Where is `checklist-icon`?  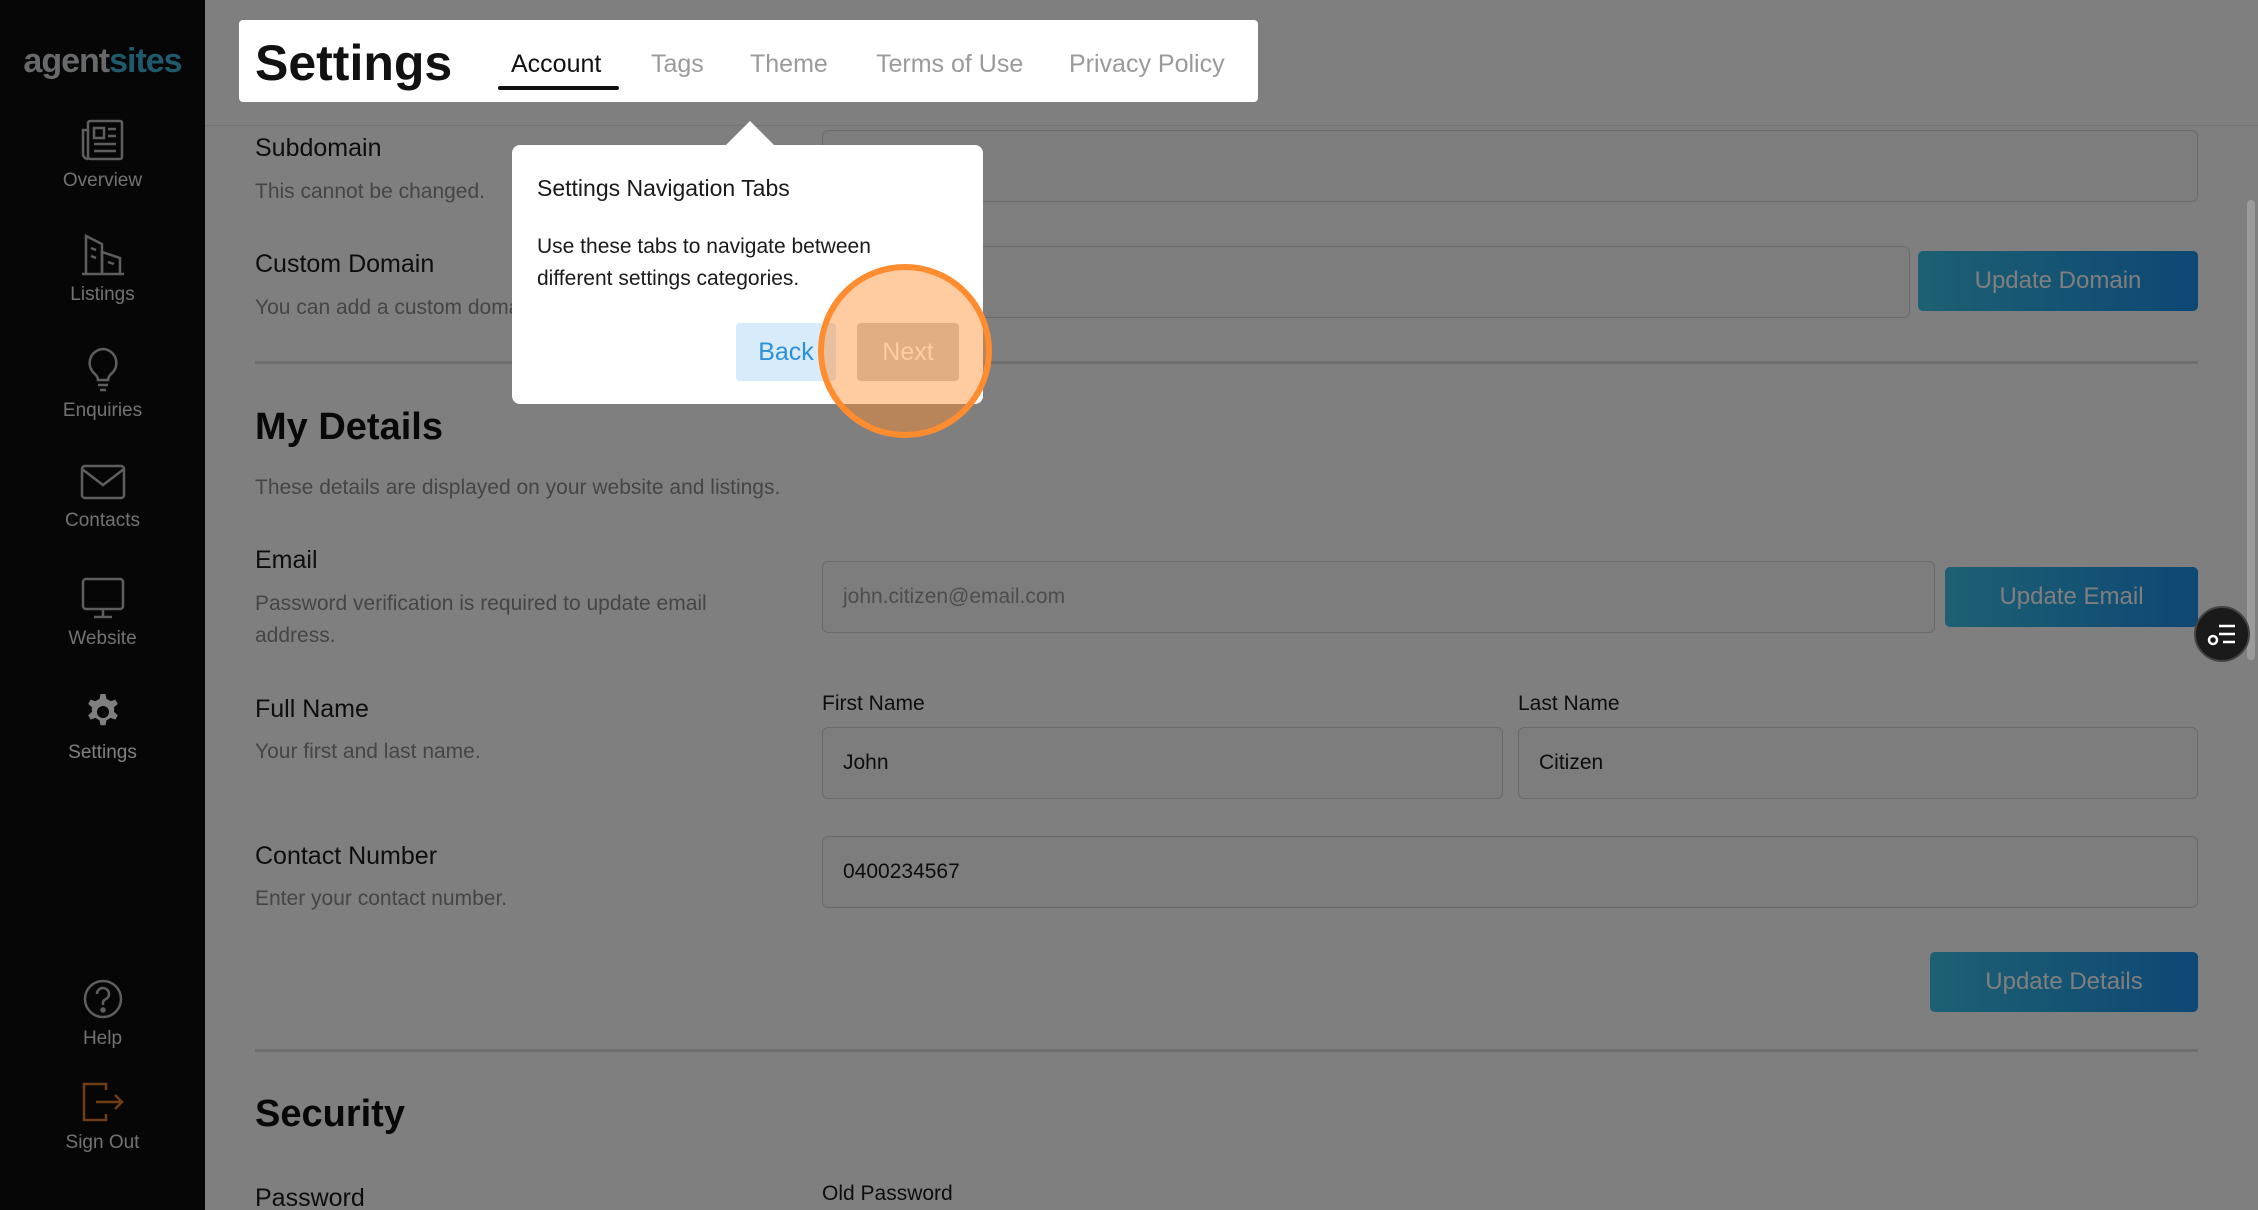 checklist-icon is located at coordinates (2221, 635).